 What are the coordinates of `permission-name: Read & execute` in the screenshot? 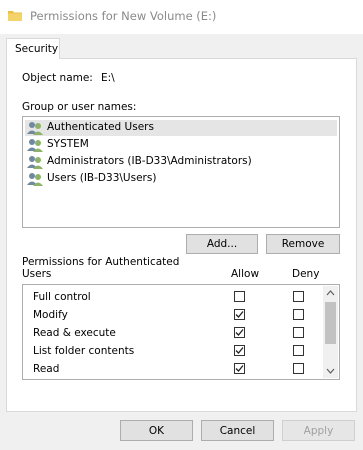 It's located at (74, 333).